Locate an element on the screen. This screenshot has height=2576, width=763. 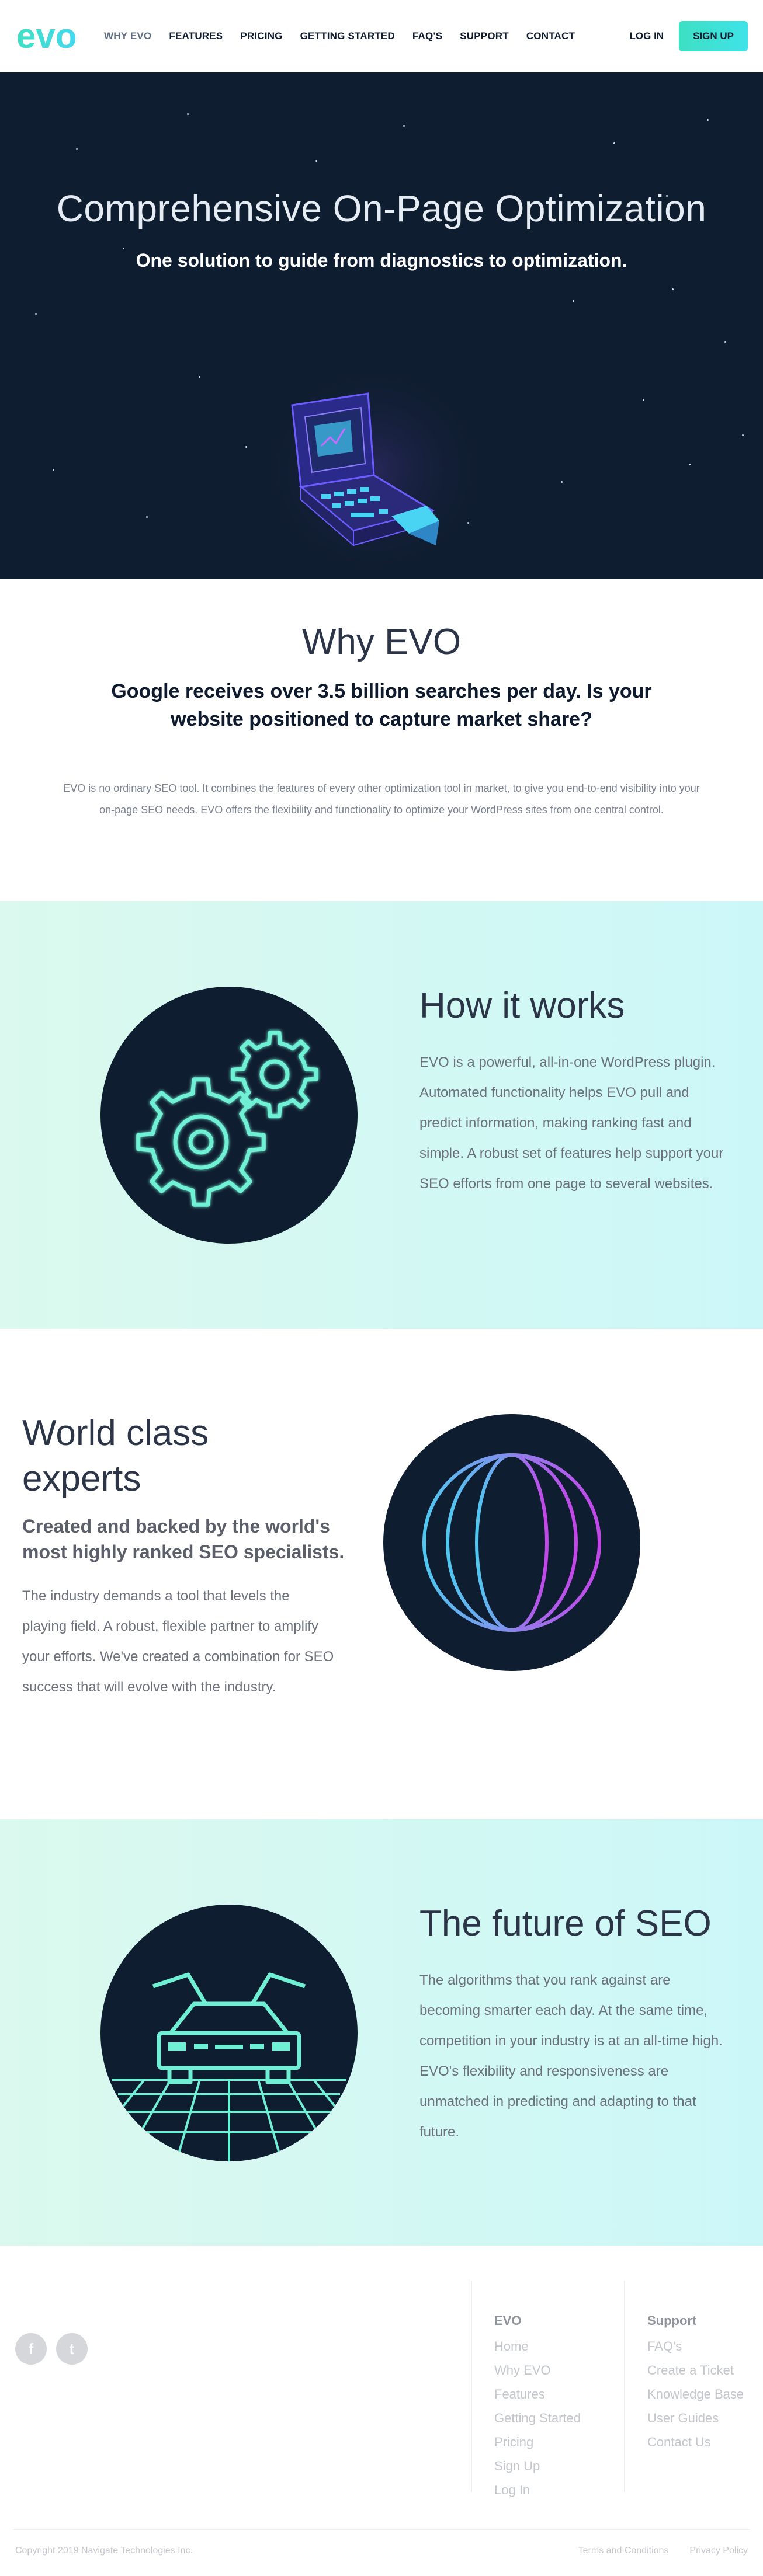
car-icon is located at coordinates (229, 2066).